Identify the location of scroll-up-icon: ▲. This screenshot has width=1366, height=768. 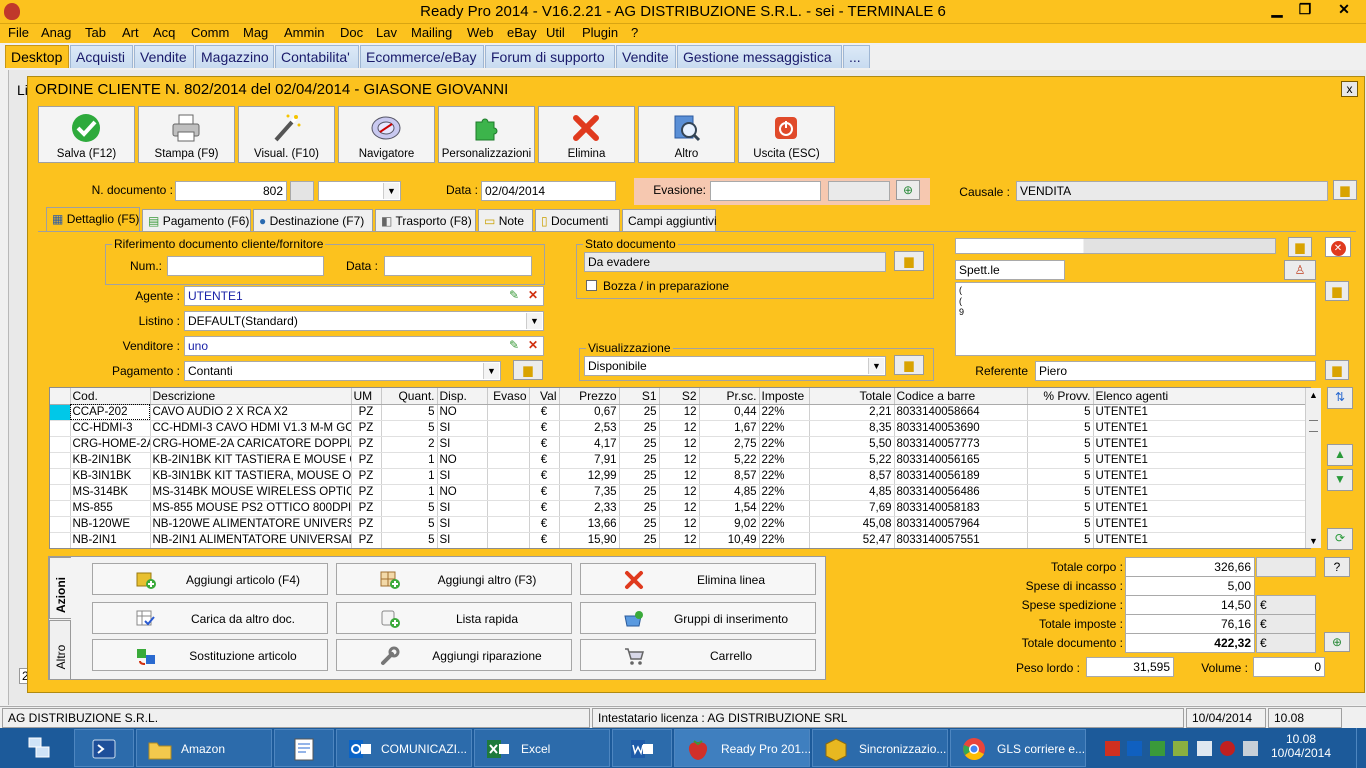
(1313, 395).